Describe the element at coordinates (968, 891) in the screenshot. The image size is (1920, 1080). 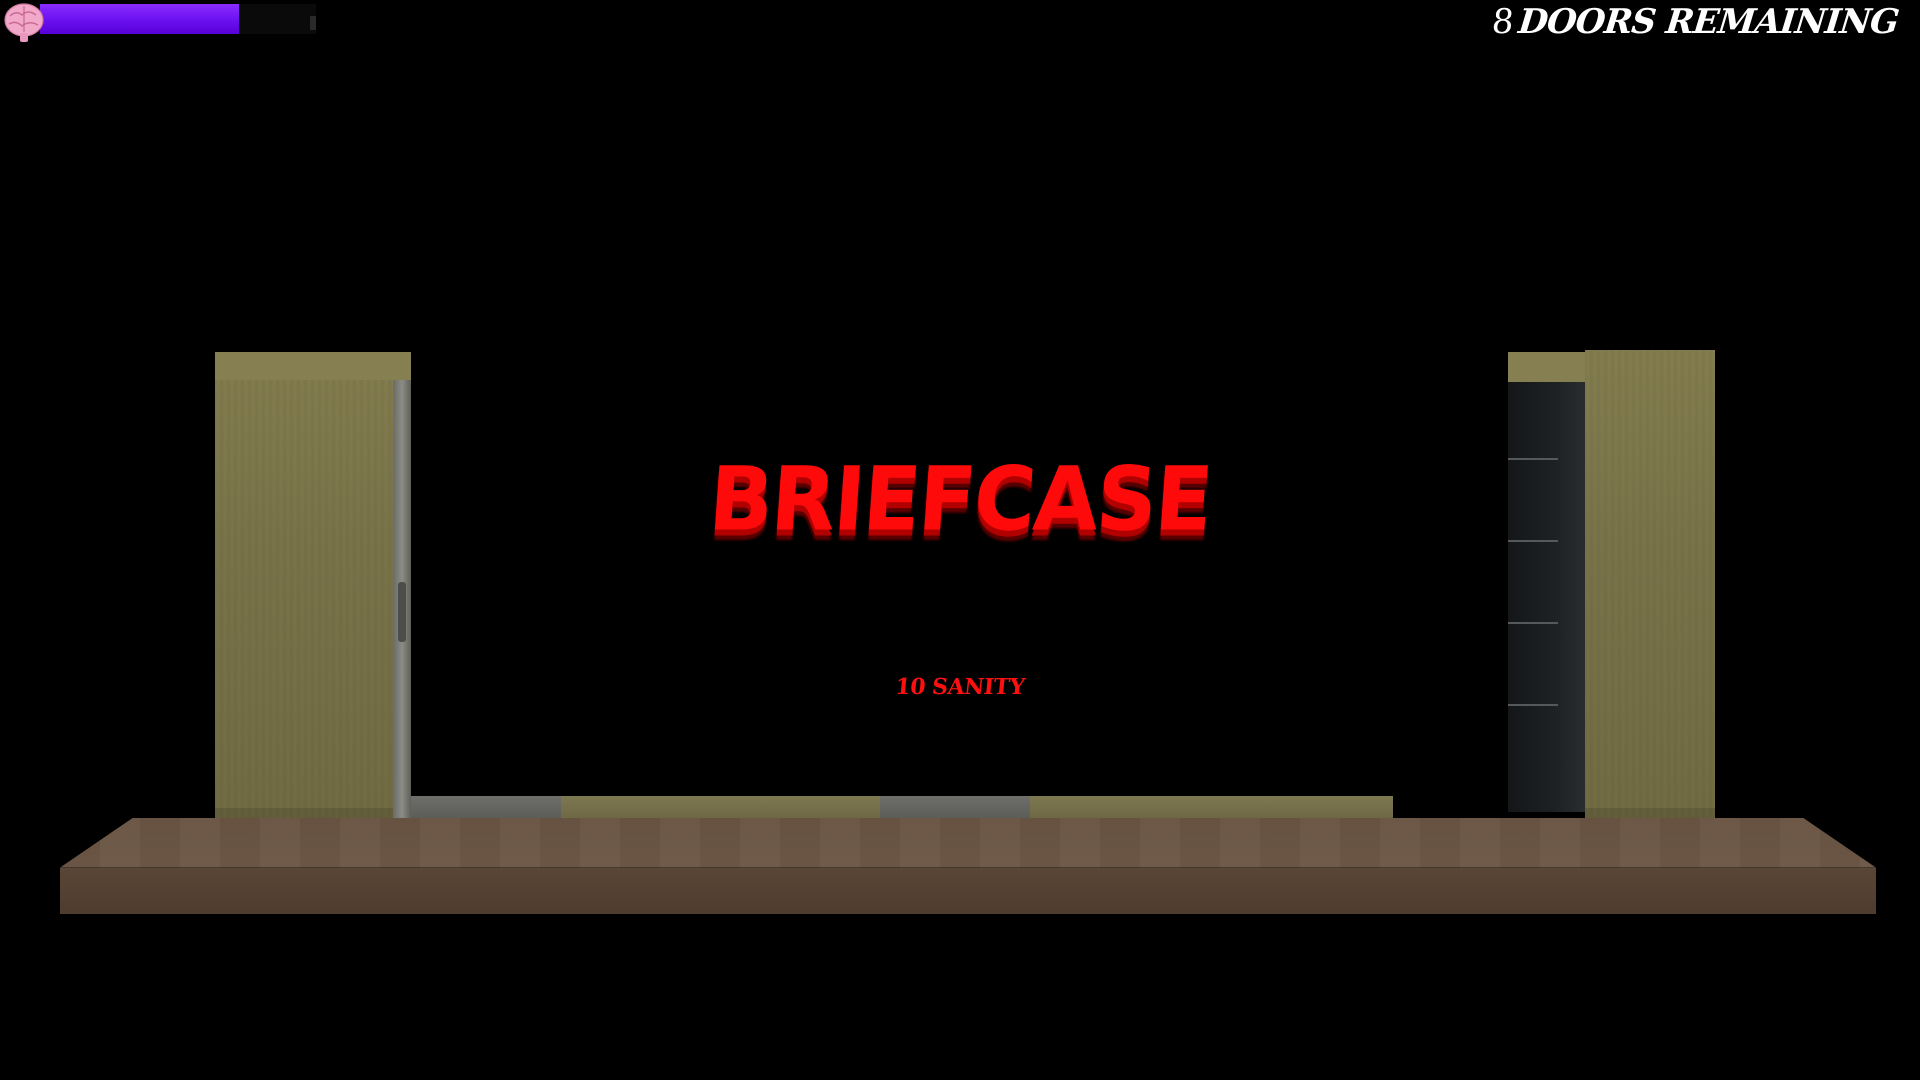
I see `floor-edge` at that location.